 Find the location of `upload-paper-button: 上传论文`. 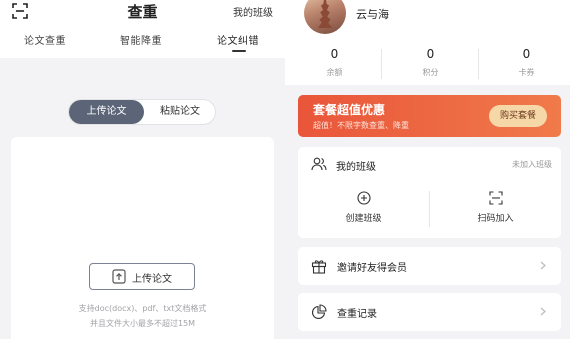

upload-paper-button: 上传论文 is located at coordinates (142, 276).